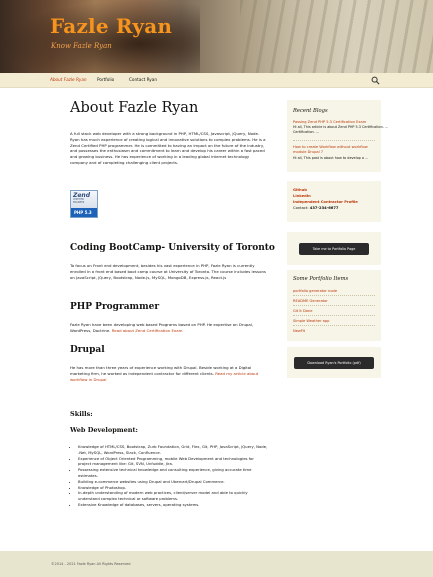 Image resolution: width=433 pixels, height=577 pixels. What do you see at coordinates (216, 80) in the screenshot?
I see `main-navigation: About Fazle Ryan Portfolio Contact Ryan` at bounding box center [216, 80].